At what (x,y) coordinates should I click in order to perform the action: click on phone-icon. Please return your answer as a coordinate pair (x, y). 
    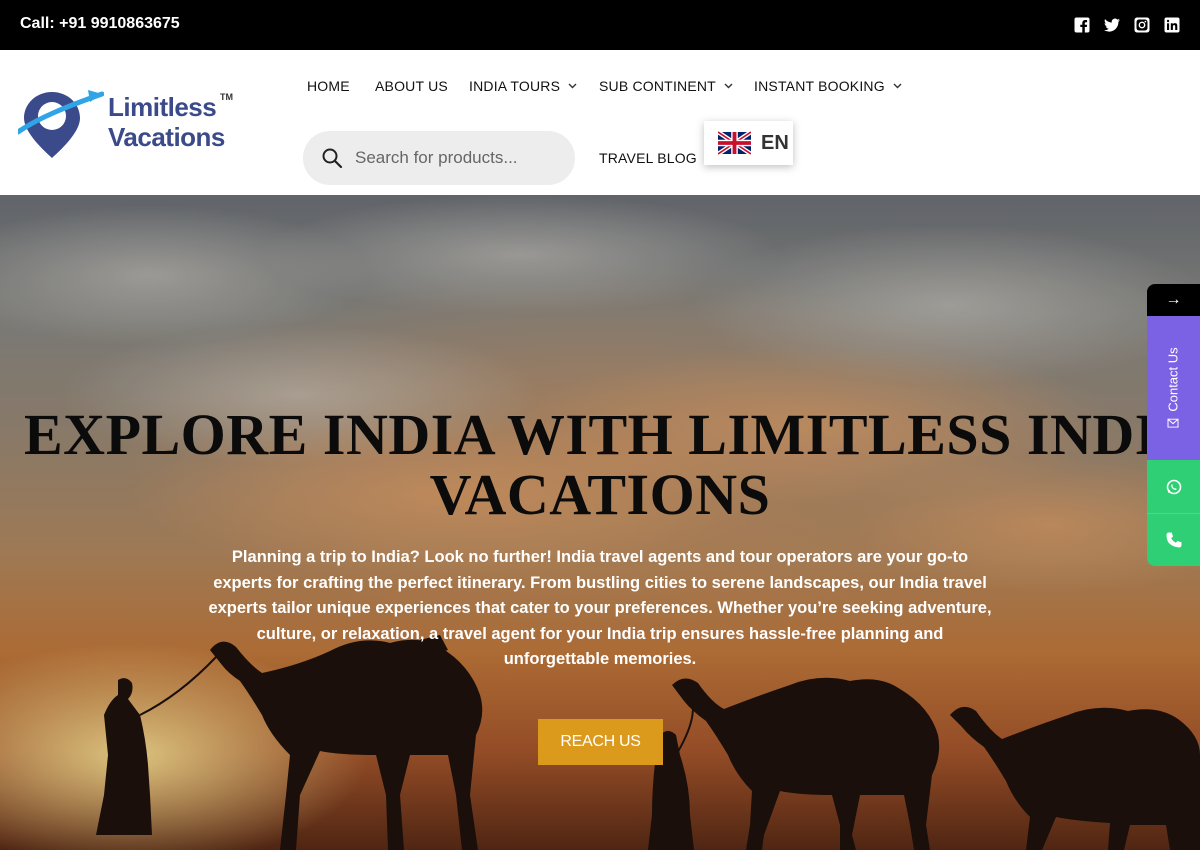
    Looking at the image, I should click on (1173, 540).